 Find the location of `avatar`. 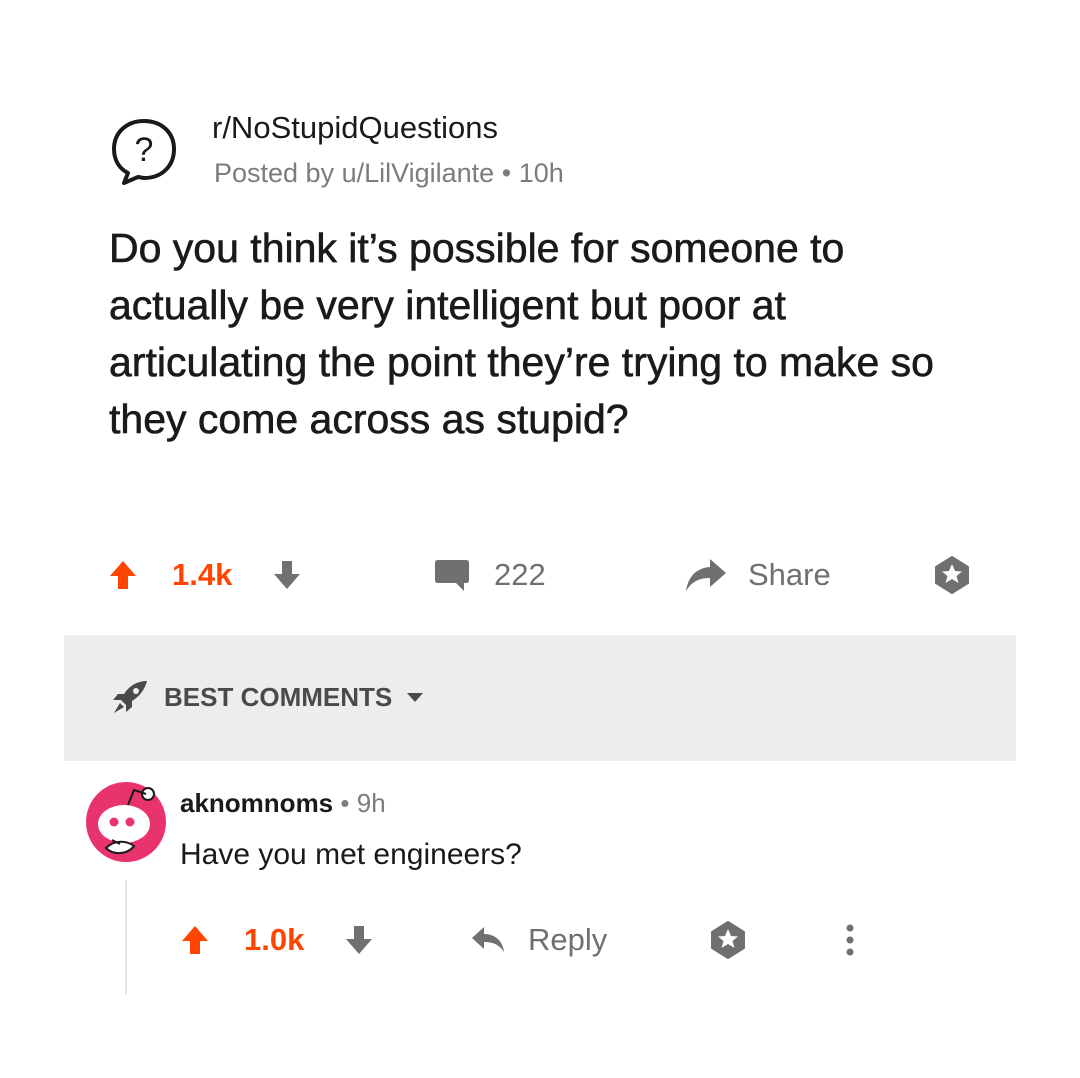

avatar is located at coordinates (126, 822).